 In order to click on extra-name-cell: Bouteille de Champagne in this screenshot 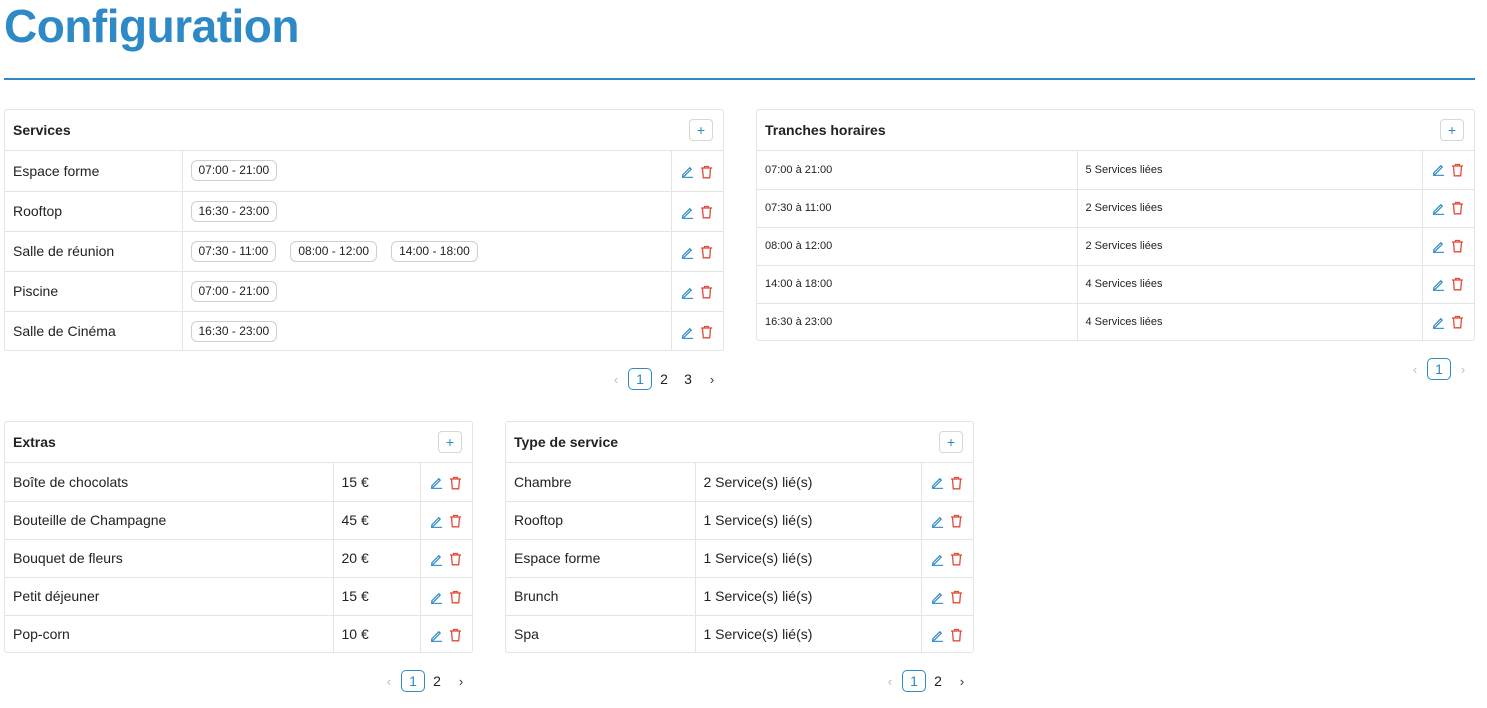, I will do `click(169, 520)`.